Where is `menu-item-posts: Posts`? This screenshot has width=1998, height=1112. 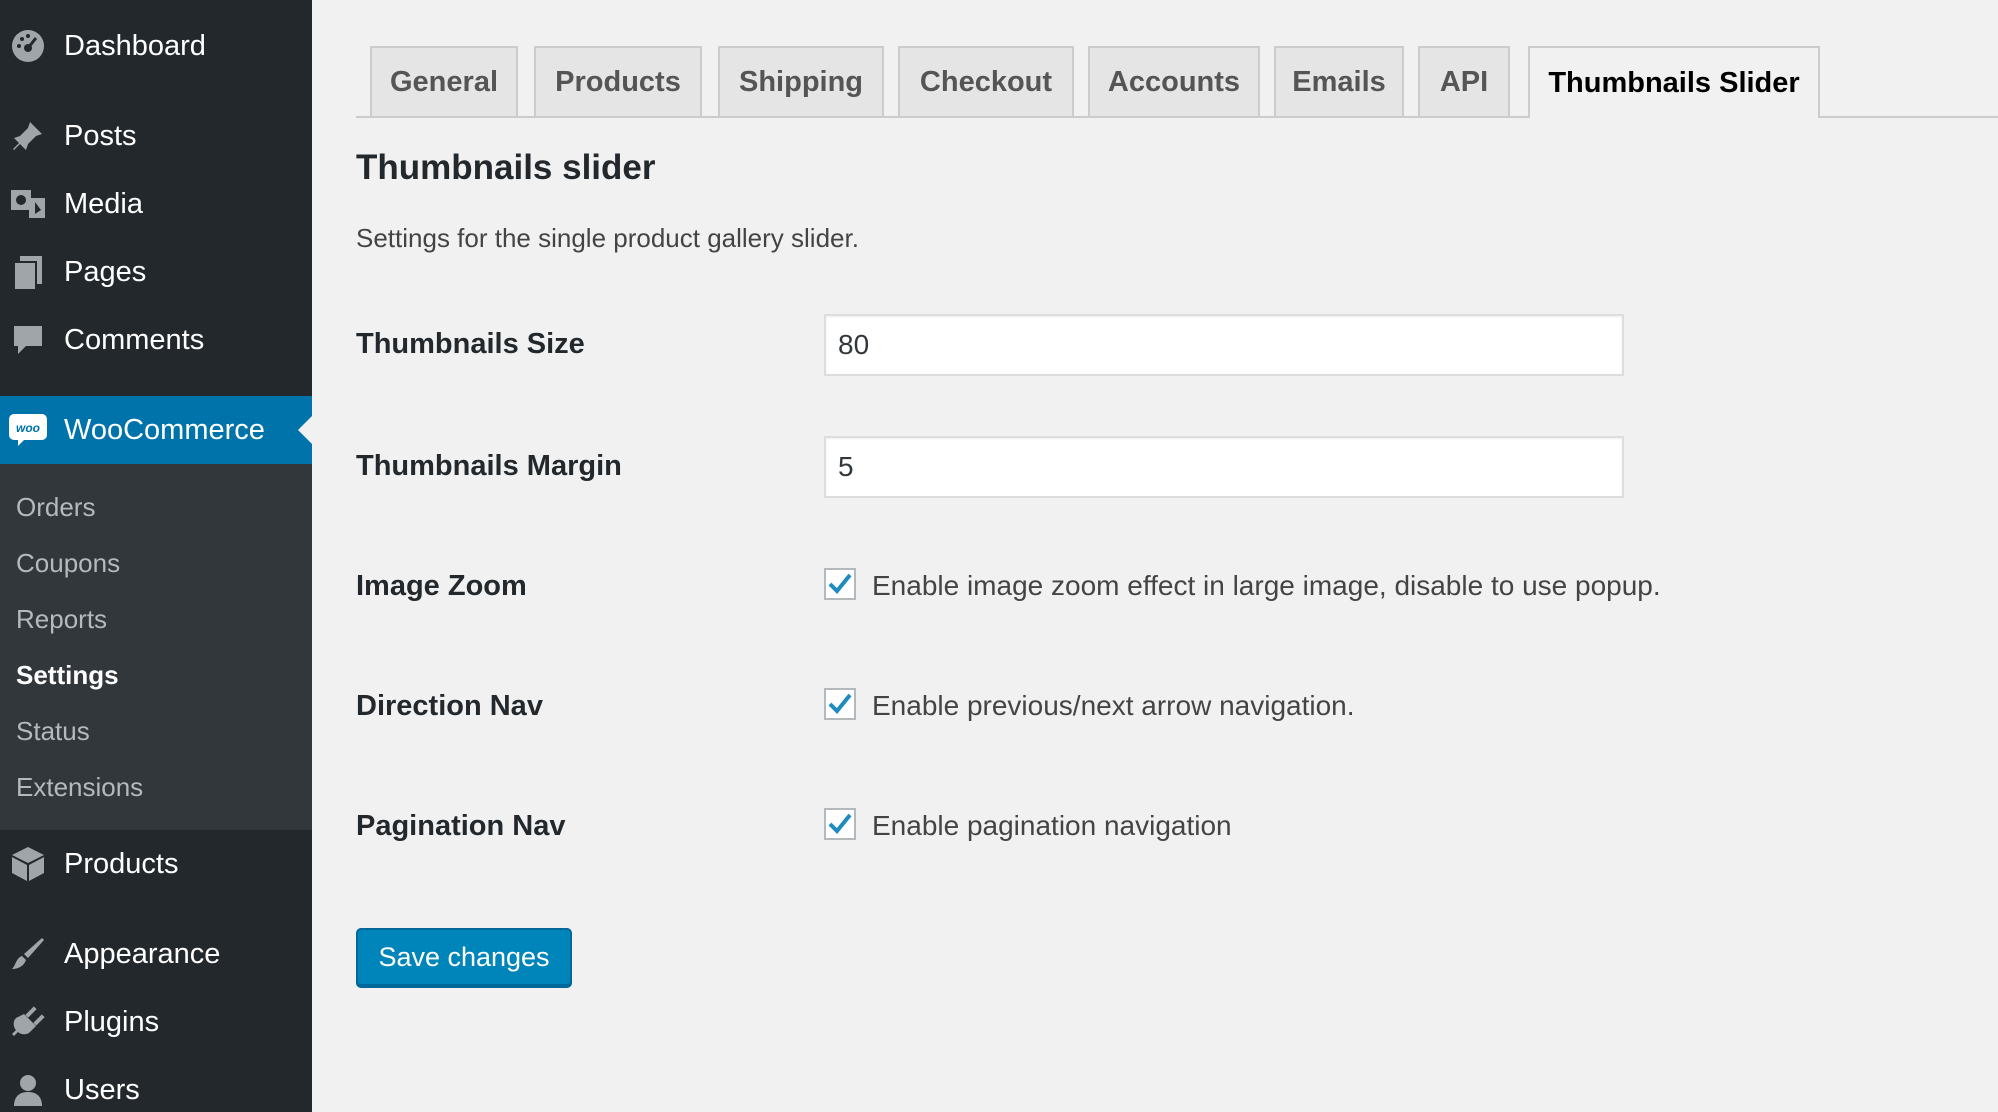
menu-item-posts: Posts is located at coordinates (156, 136).